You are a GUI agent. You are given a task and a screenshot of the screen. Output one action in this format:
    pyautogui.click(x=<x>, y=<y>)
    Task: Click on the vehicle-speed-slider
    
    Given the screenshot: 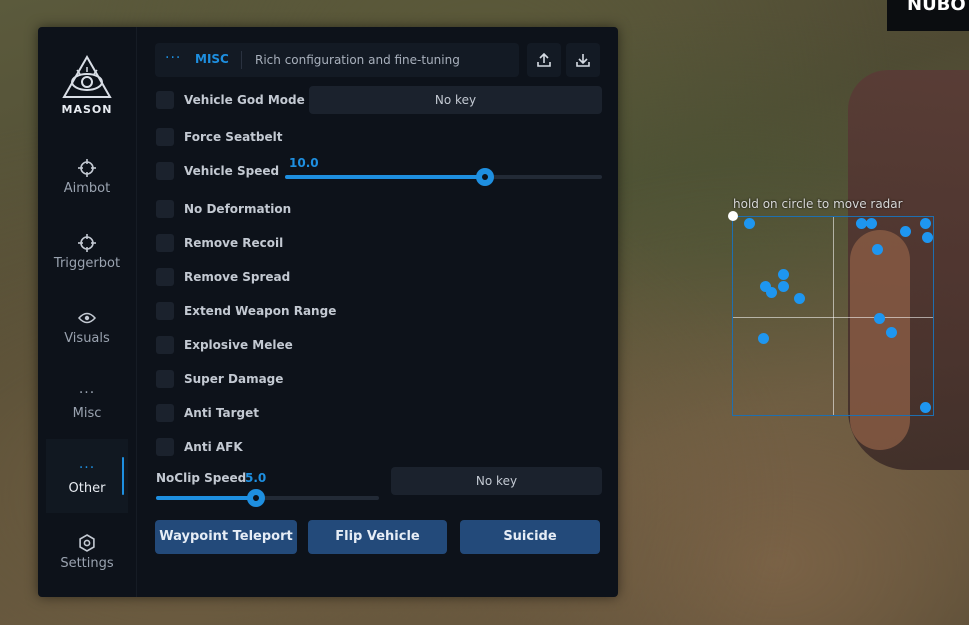 What is the action you would take?
    pyautogui.click(x=443, y=177)
    